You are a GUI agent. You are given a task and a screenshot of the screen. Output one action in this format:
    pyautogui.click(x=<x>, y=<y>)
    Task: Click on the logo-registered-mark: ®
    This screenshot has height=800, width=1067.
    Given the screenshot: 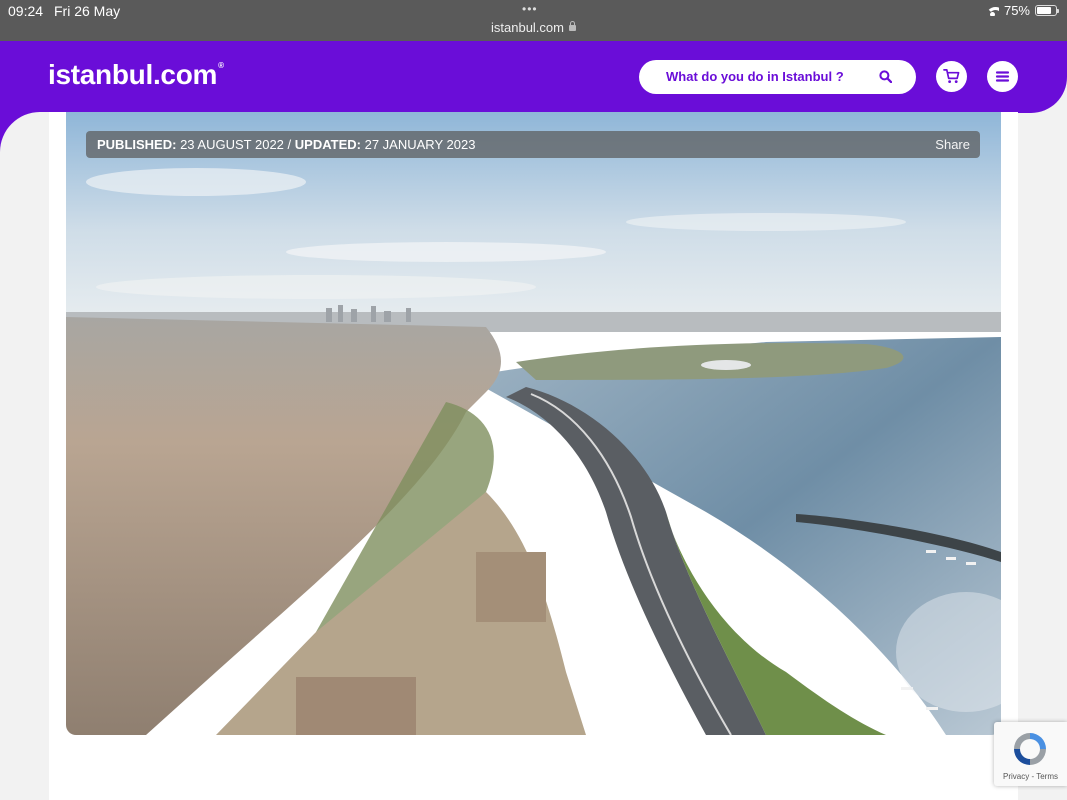 What is the action you would take?
    pyautogui.click(x=221, y=65)
    